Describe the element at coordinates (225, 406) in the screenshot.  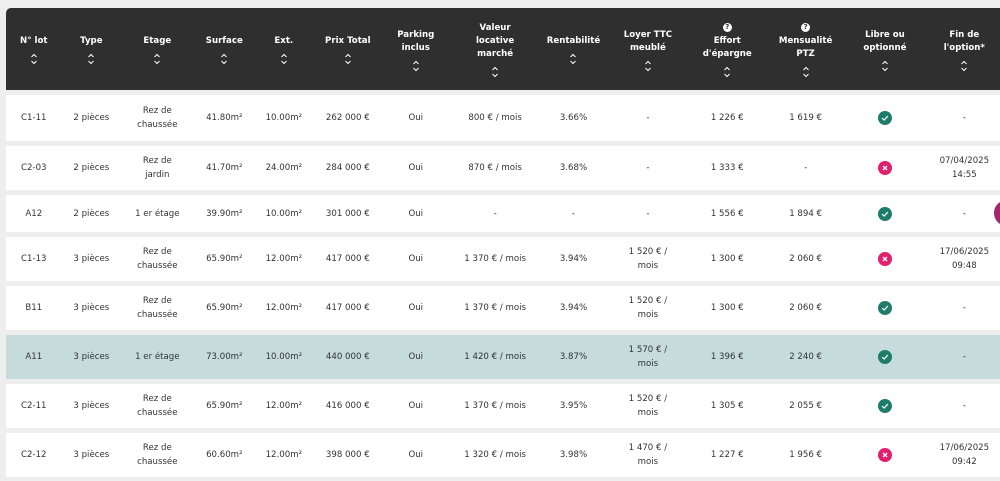
I see `cell-surface: 65.90m²` at that location.